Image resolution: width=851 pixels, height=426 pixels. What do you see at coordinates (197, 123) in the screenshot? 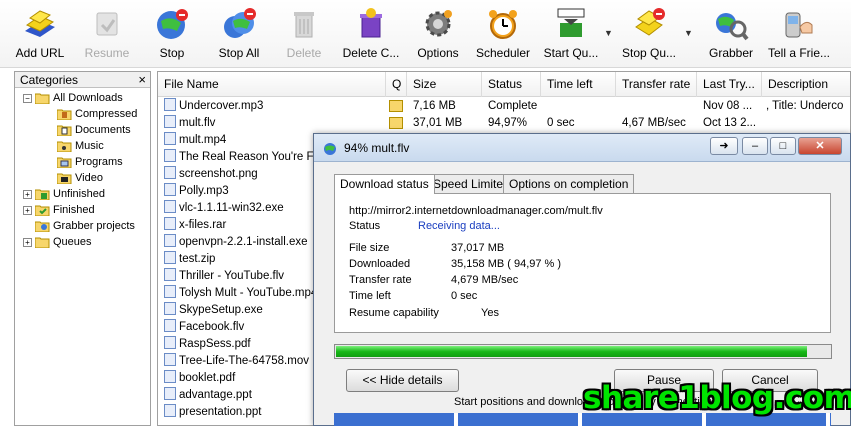
I see `file-name-text: mult.flv` at bounding box center [197, 123].